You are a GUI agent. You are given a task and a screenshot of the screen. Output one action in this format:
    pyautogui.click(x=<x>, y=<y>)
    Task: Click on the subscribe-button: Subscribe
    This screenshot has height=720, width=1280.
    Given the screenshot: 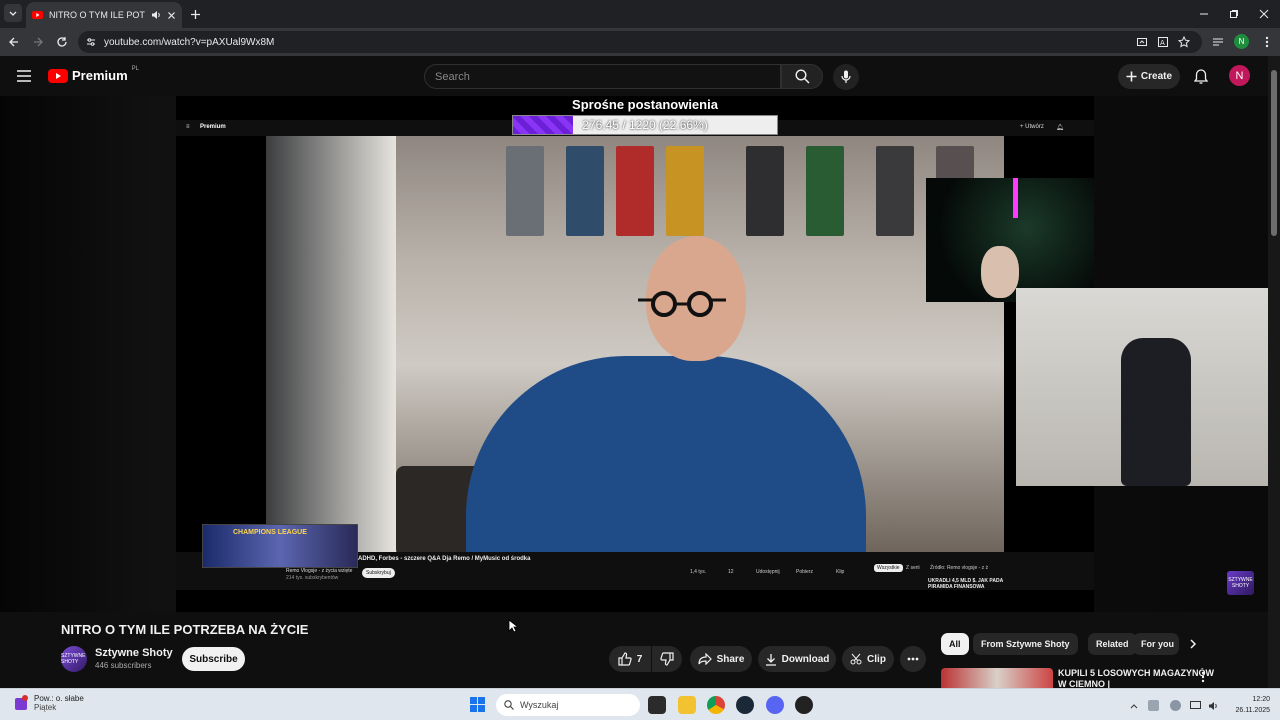 What is the action you would take?
    pyautogui.click(x=213, y=659)
    